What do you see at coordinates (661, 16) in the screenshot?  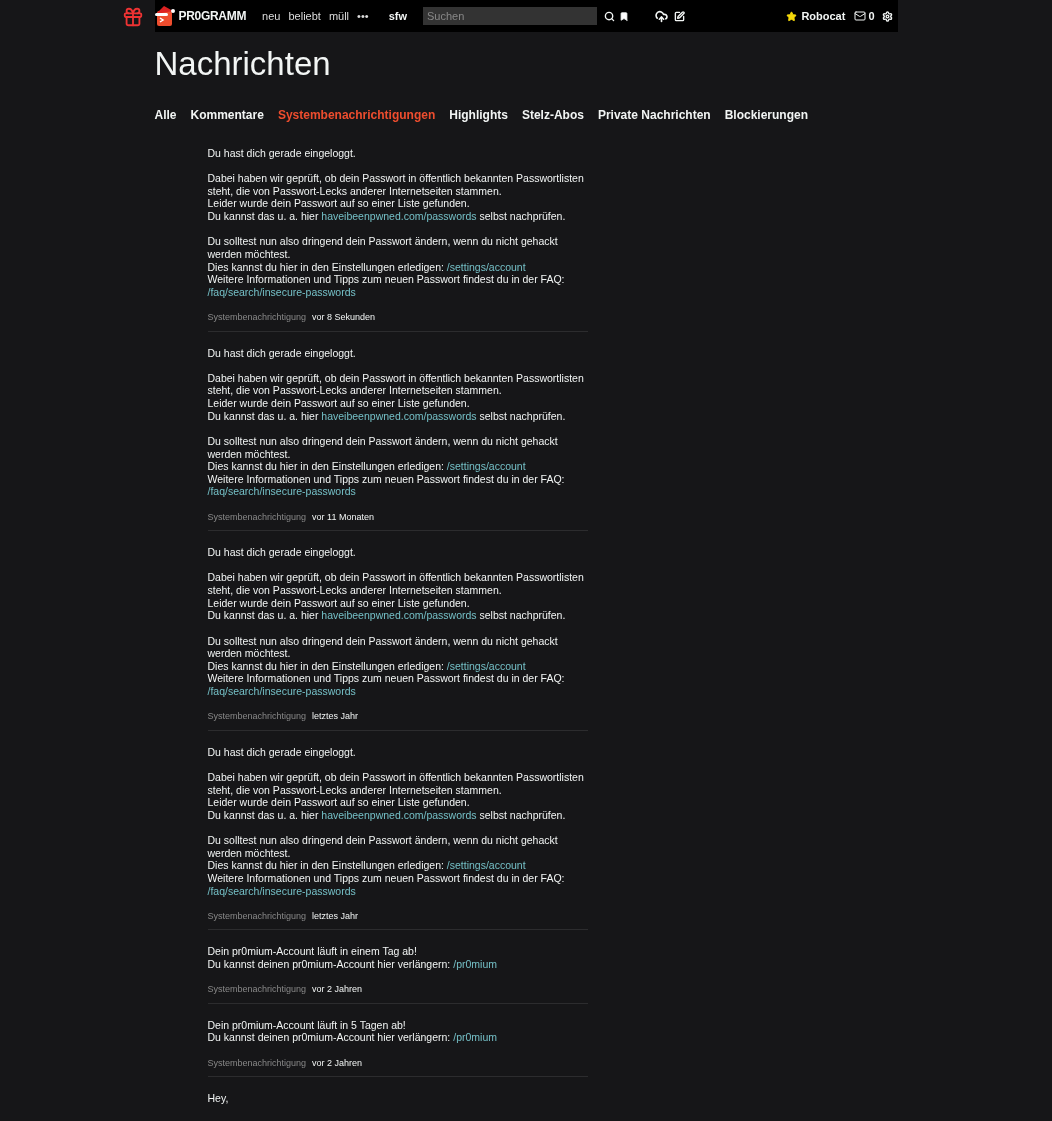 I see `upload-icon` at bounding box center [661, 16].